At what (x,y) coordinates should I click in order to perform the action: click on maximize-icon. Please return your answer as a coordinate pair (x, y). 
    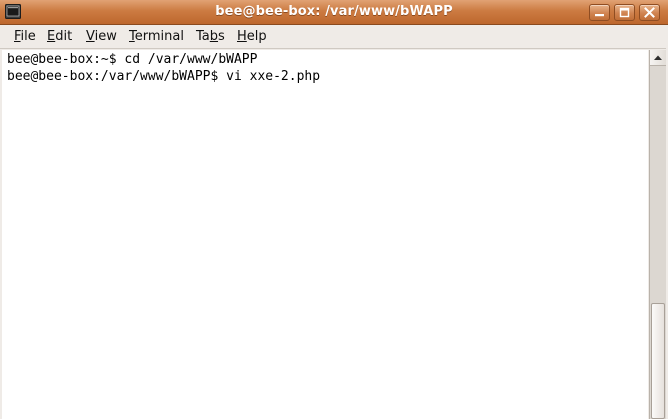
    Looking at the image, I should click on (624, 12).